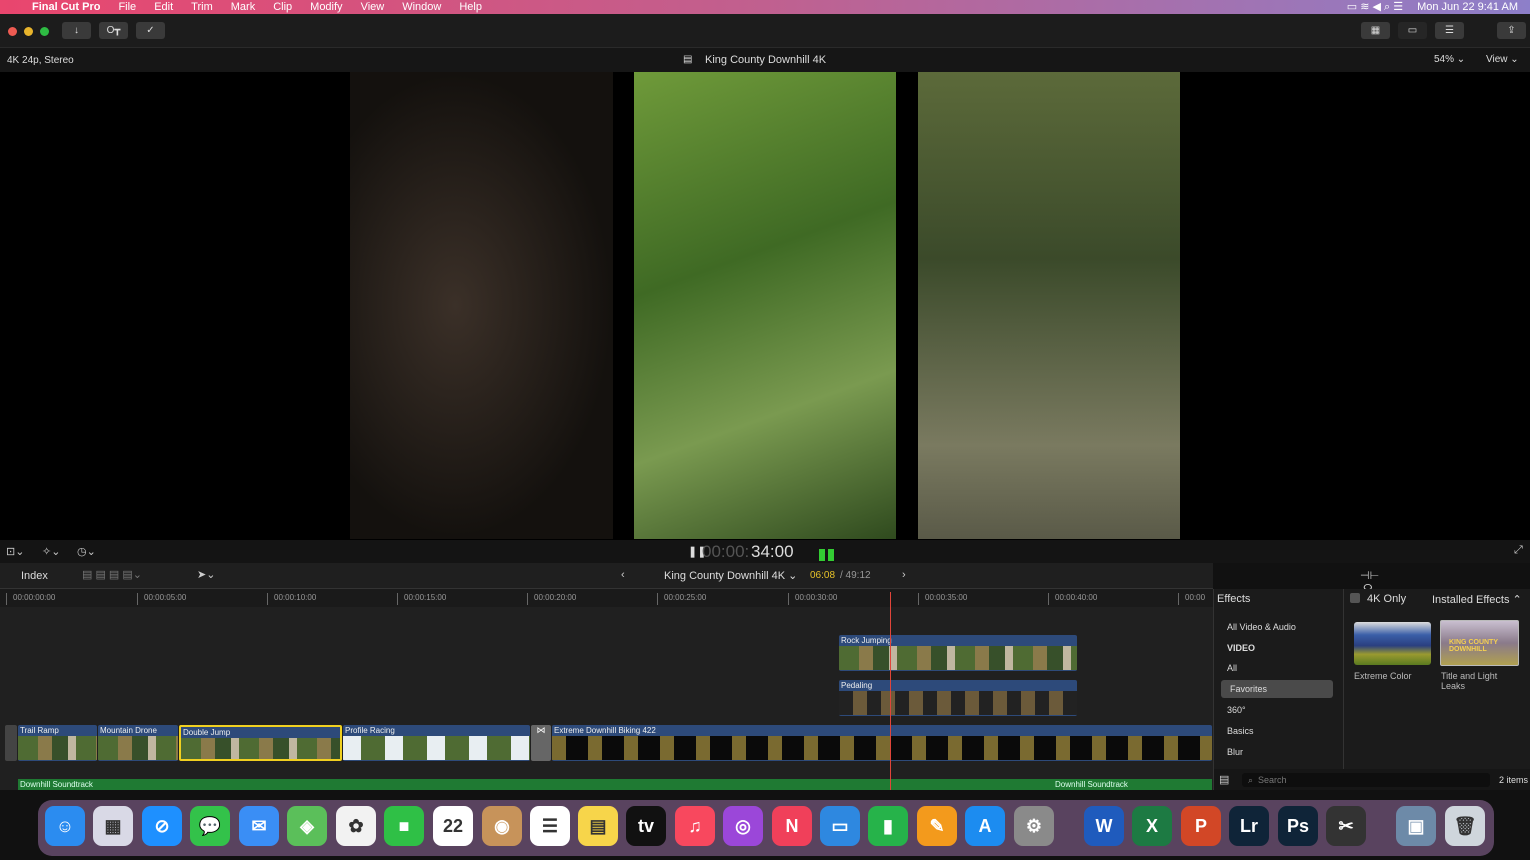 Image resolution: width=1530 pixels, height=860 pixels. I want to click on browser-toggle-icon: ▦, so click(1375, 30).